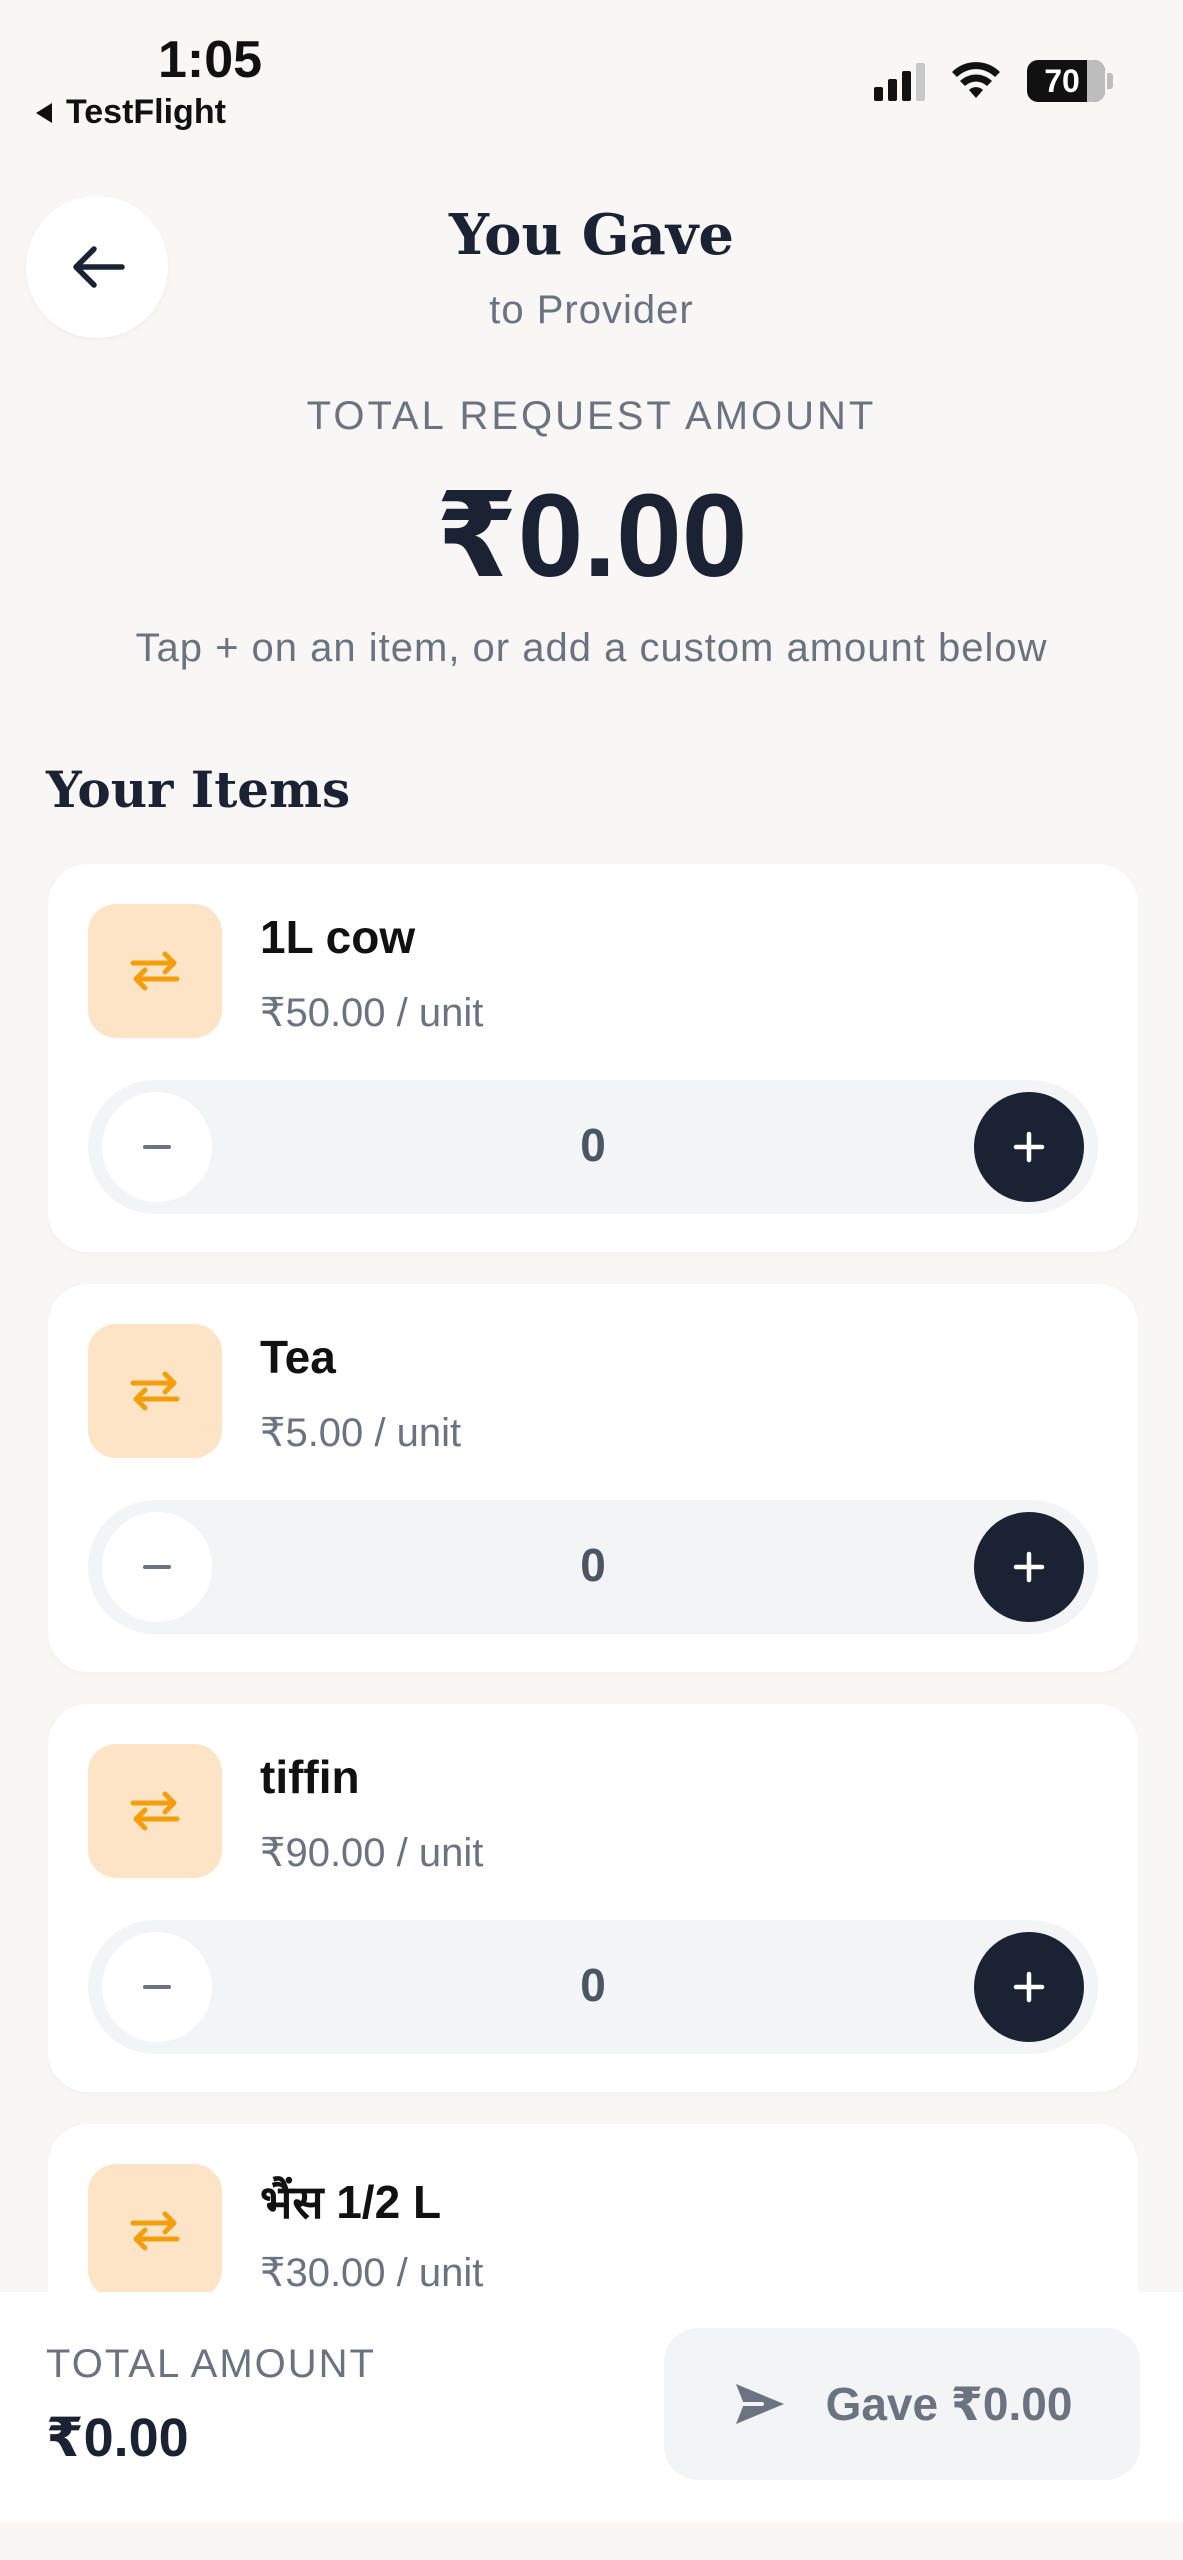 The height and width of the screenshot is (2560, 1183). Describe the element at coordinates (591, 2541) in the screenshot. I see `home-indicator-area` at that location.